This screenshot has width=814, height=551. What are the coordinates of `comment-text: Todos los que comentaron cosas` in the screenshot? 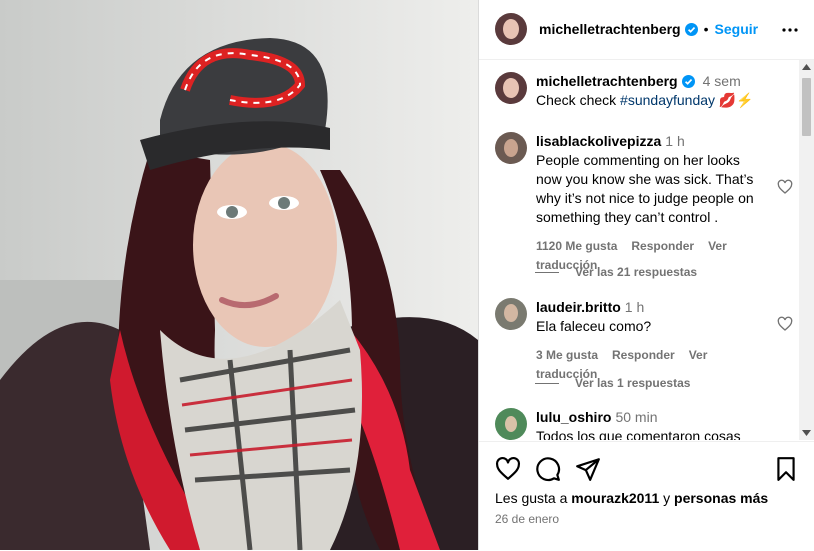 It's located at (638, 434).